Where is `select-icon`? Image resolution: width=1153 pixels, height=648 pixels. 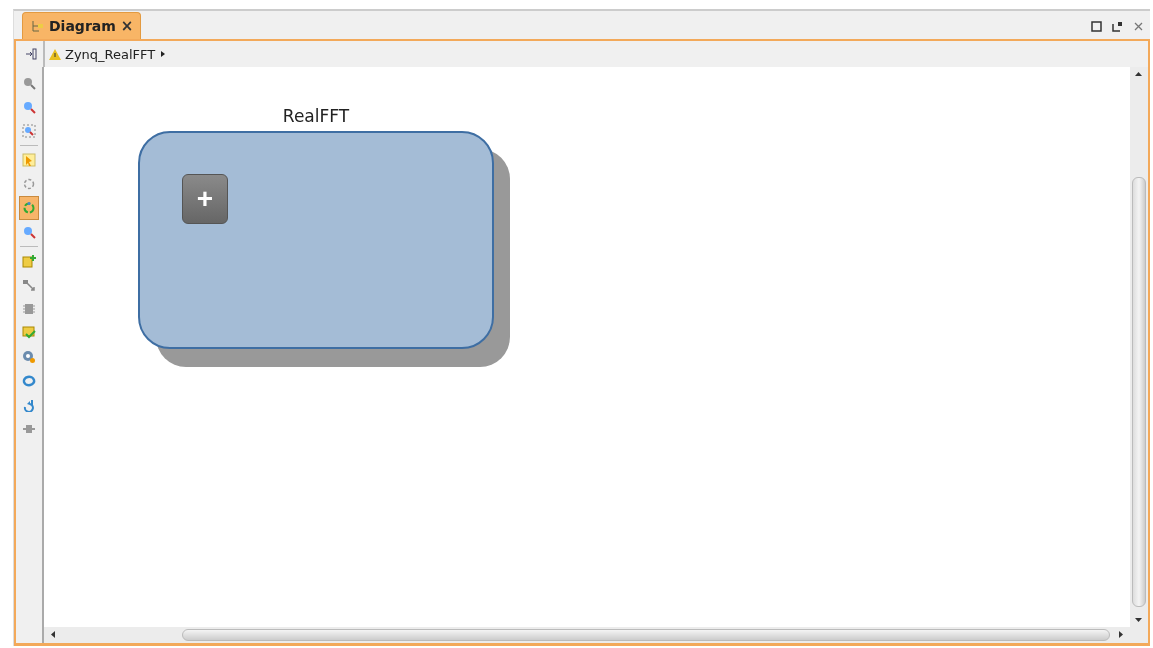 select-icon is located at coordinates (29, 160).